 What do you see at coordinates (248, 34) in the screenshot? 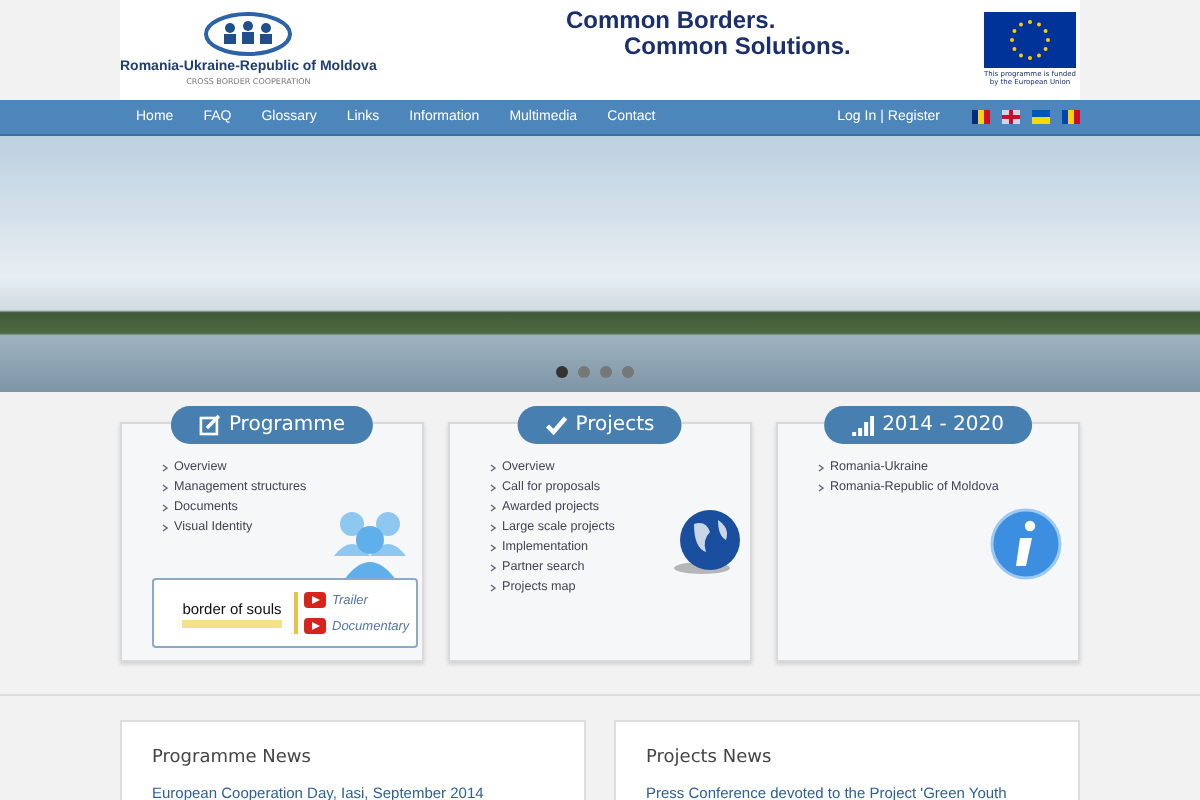
I see `logo-people-icon` at bounding box center [248, 34].